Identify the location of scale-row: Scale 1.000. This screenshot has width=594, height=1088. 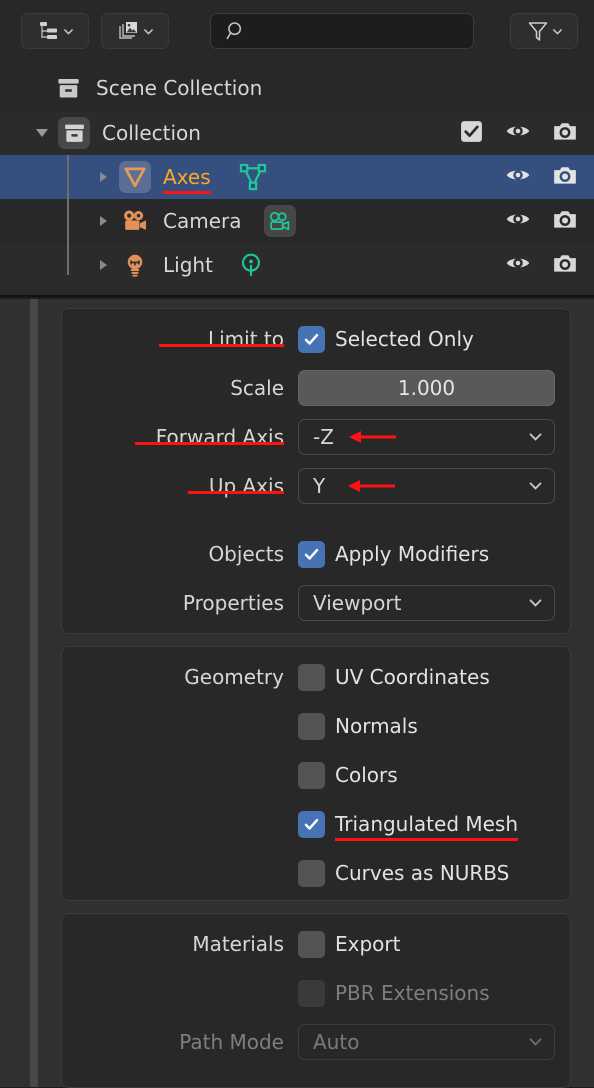
(317, 388).